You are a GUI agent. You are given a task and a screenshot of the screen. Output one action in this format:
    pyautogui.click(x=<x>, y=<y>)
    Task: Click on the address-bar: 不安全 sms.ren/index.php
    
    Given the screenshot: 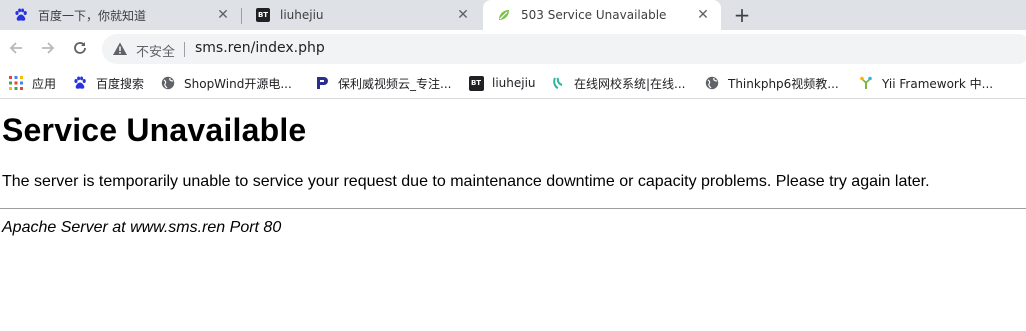 What is the action you would take?
    pyautogui.click(x=564, y=49)
    